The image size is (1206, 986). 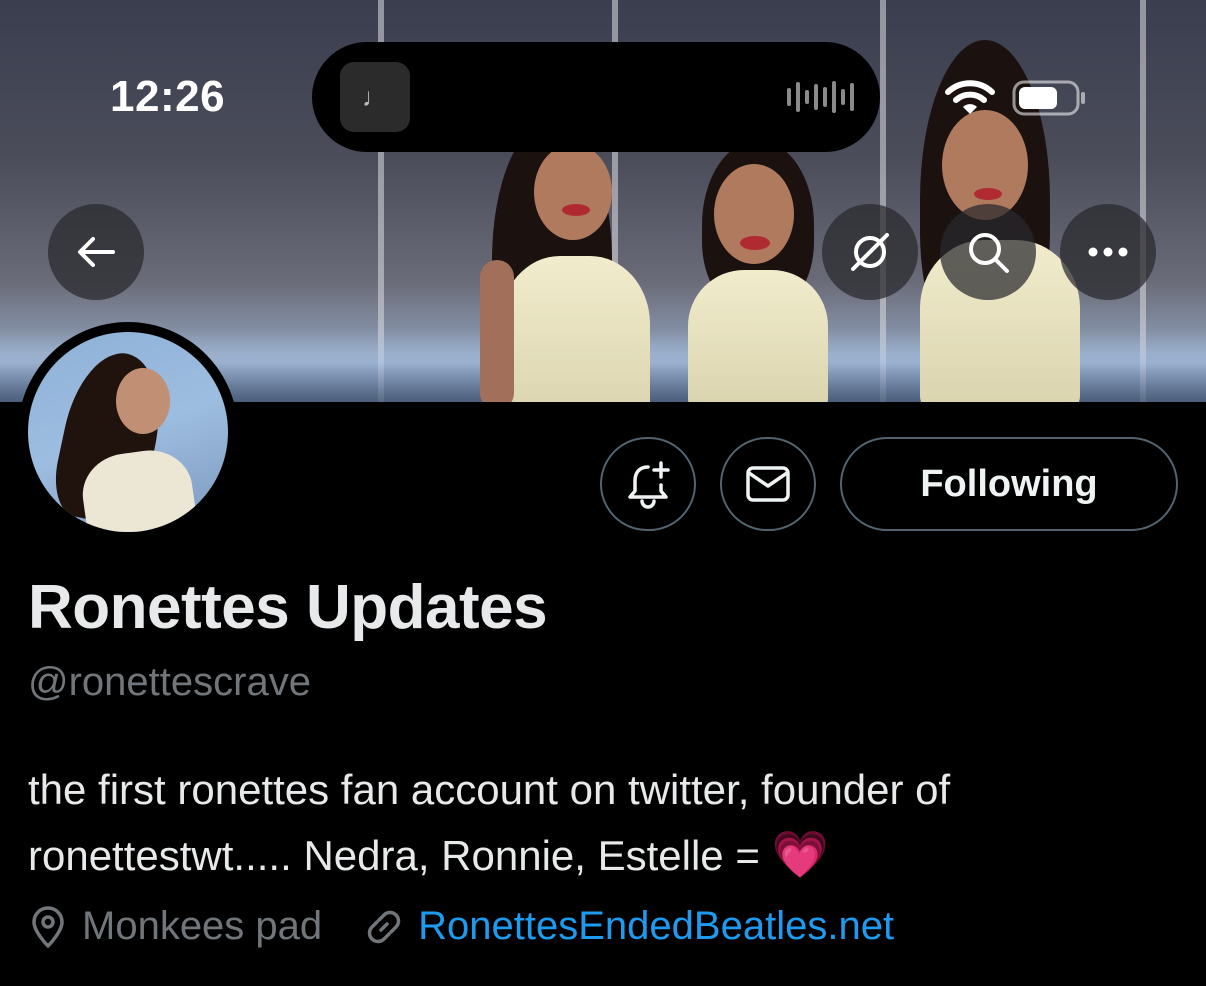 I want to click on arrow-left-icon, so click(x=96, y=252).